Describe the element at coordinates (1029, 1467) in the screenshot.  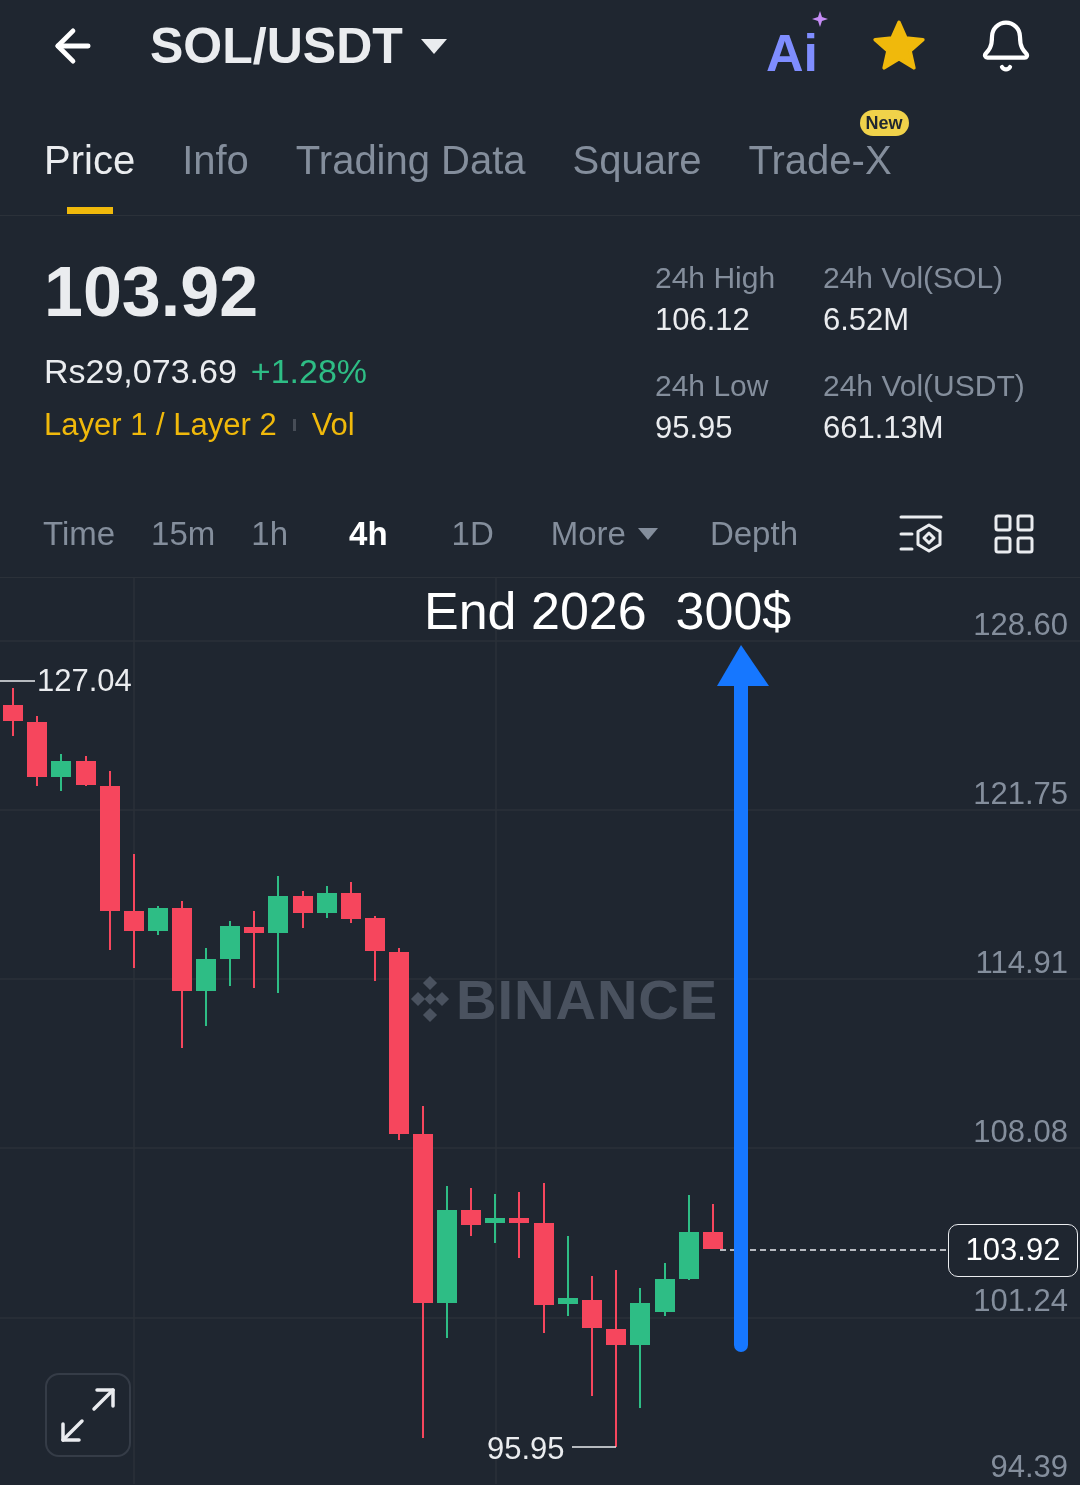
I see `y-axis-label: 94.39` at that location.